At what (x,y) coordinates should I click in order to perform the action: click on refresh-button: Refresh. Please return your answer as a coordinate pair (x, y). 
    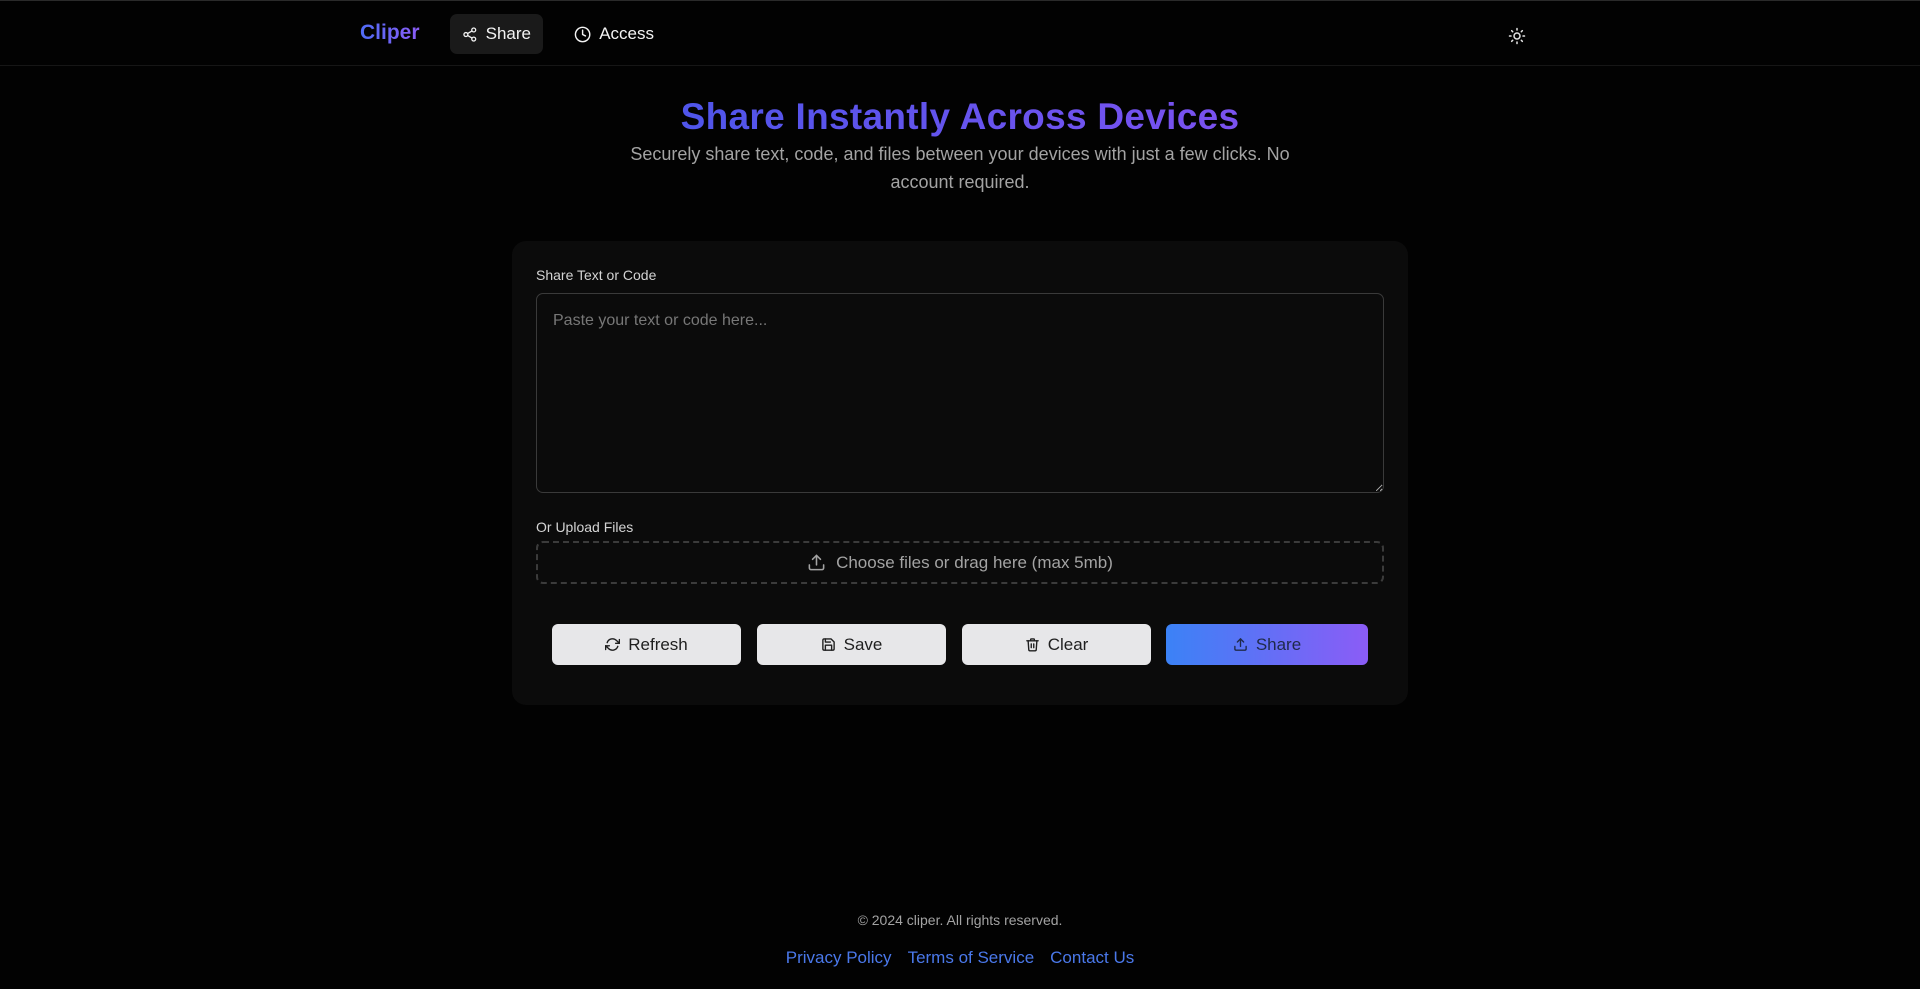
    Looking at the image, I should click on (646, 644).